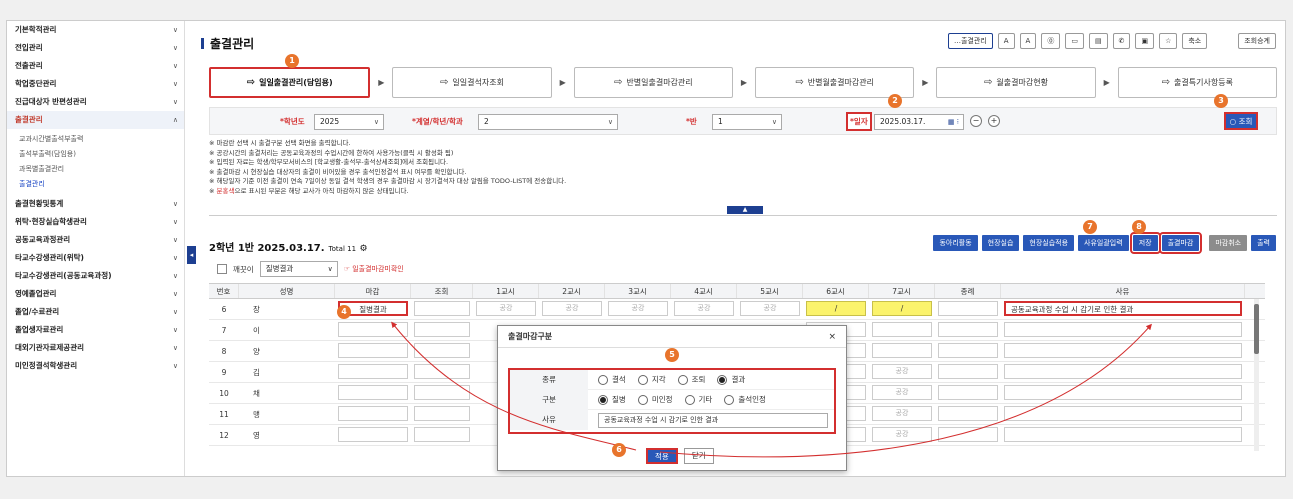 Image resolution: width=1293 pixels, height=499 pixels. I want to click on radio-option: 출석인정, so click(745, 399).